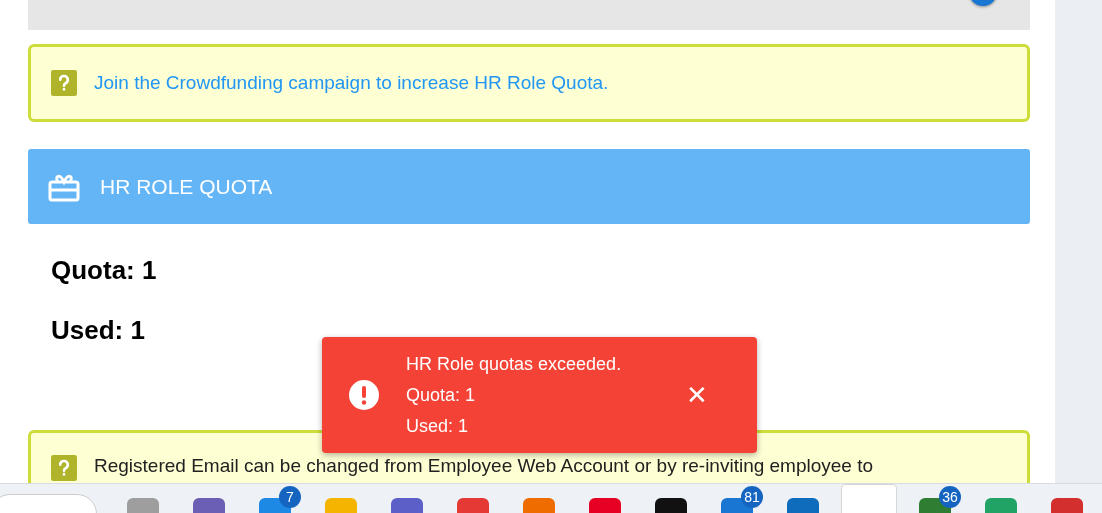 This screenshot has height=513, width=1102. Describe the element at coordinates (104, 270) in the screenshot. I see `quota-text: Quota: 1` at that location.